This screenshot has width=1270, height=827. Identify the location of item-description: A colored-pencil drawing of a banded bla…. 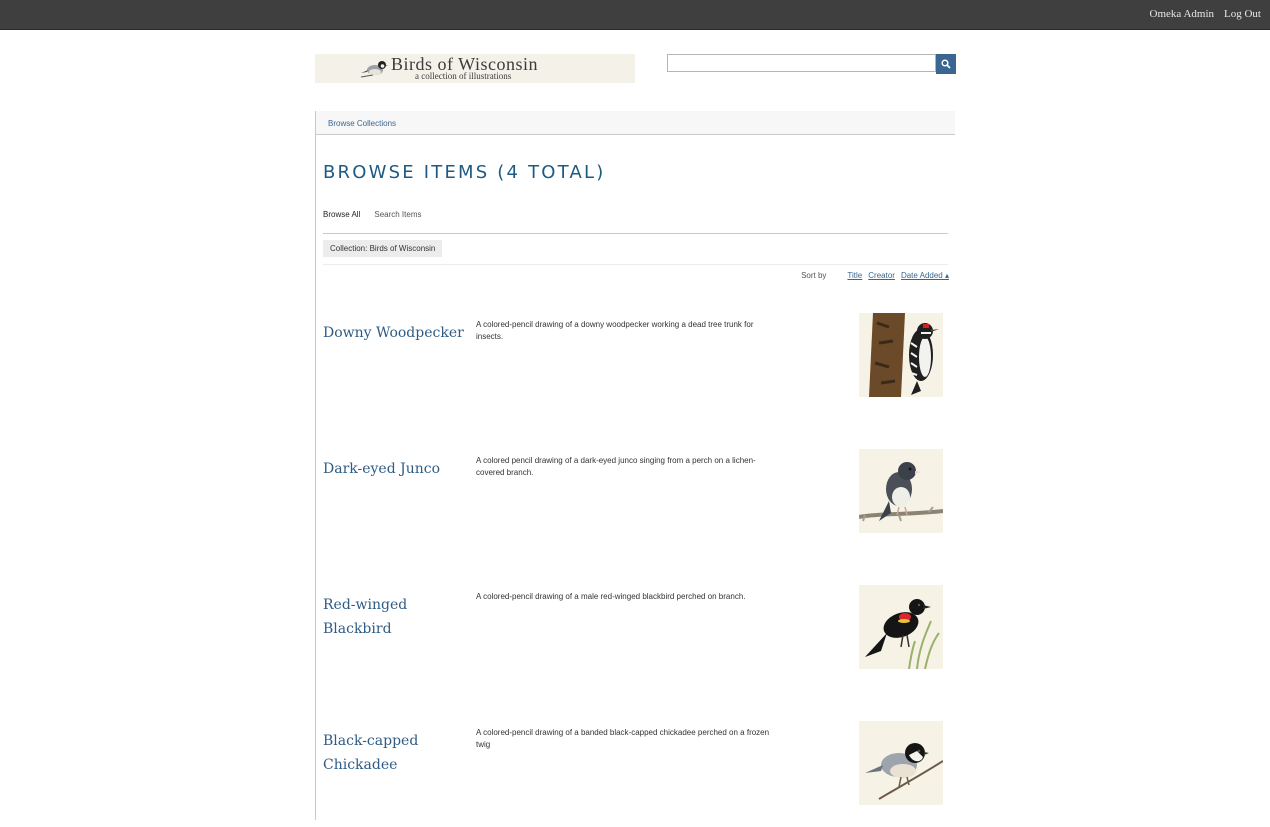
(623, 738).